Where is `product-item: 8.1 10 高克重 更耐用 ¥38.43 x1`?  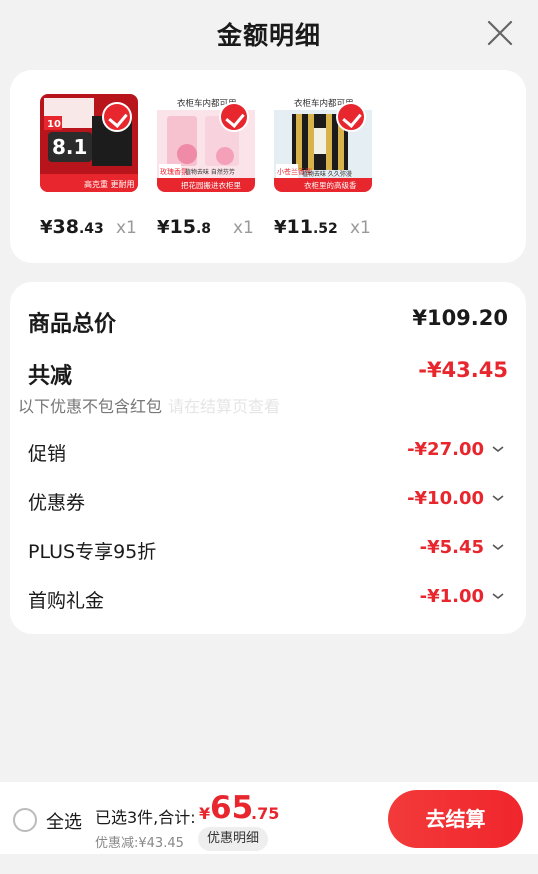
product-item: 8.1 10 高克重 更耐用 ¥38.43 x1 is located at coordinates (90, 166).